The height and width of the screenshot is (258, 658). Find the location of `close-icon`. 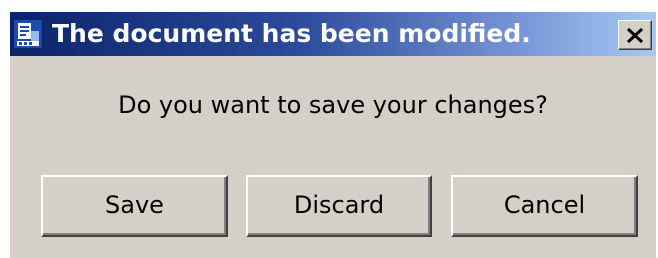

close-icon is located at coordinates (635, 35).